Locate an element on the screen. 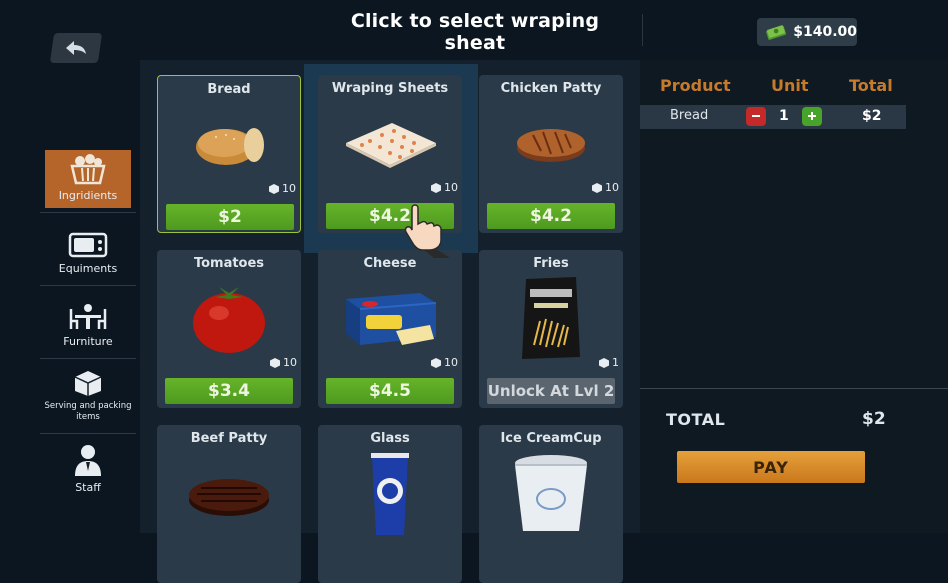  cash-icon is located at coordinates (776, 32).